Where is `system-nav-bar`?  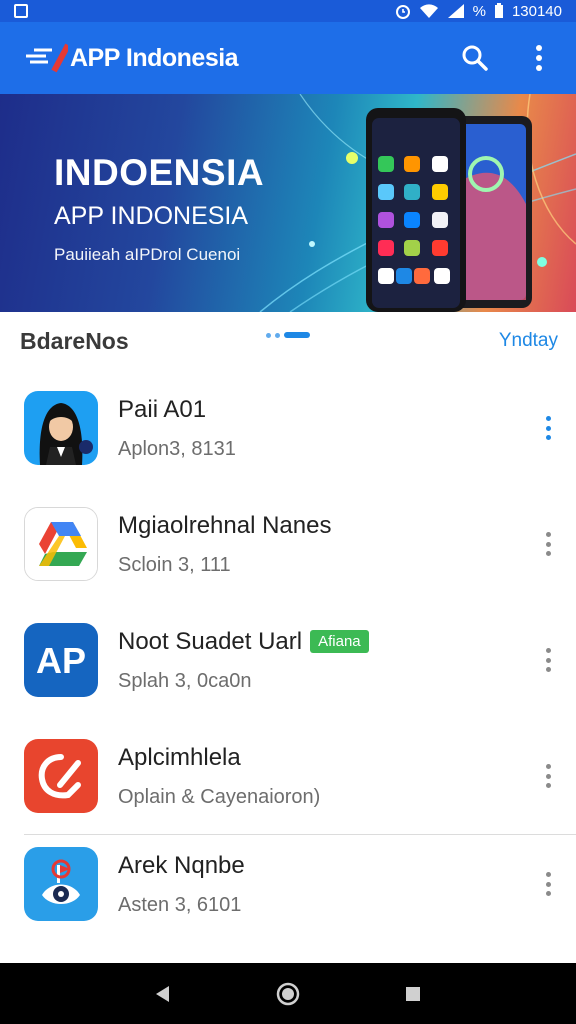
system-nav-bar is located at coordinates (288, 993).